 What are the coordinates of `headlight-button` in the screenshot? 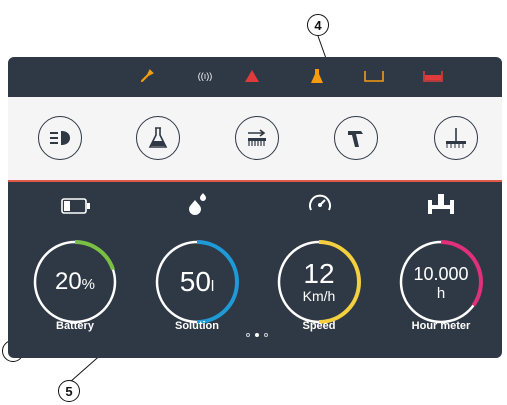 It's located at (60, 138).